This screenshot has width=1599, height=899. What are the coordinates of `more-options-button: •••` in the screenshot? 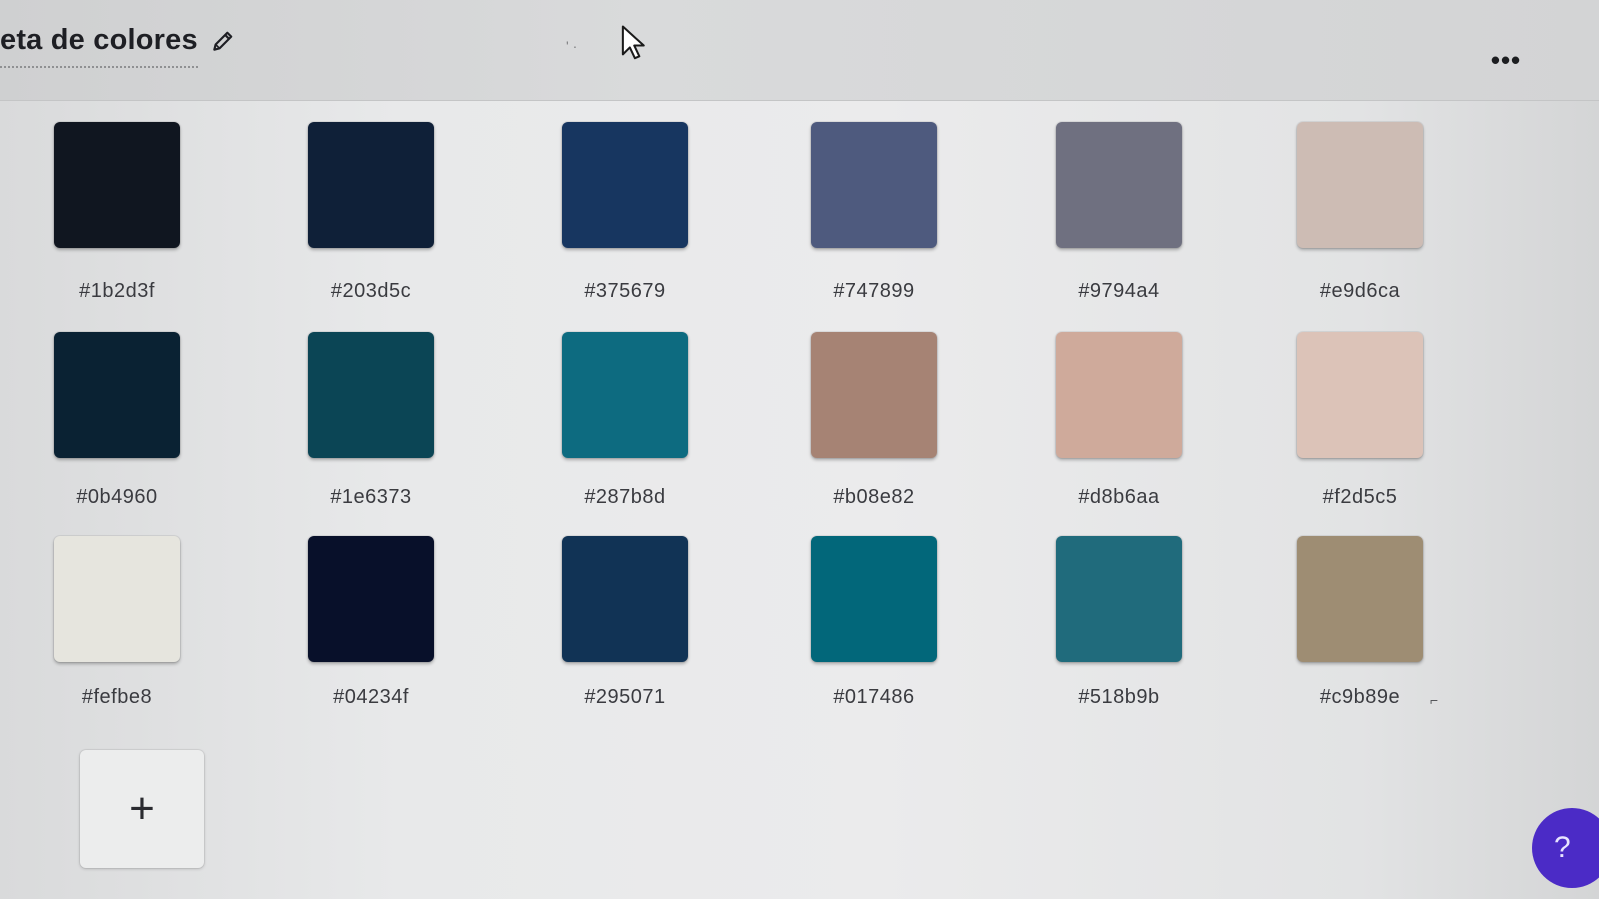 It's located at (1506, 60).